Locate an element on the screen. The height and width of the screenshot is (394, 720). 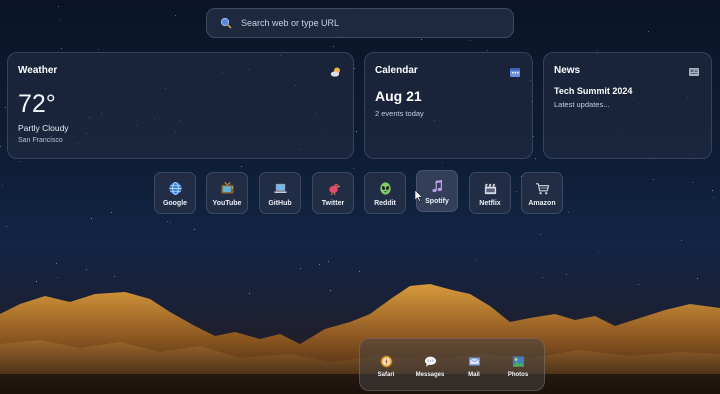
laptop-icon is located at coordinates (280, 188).